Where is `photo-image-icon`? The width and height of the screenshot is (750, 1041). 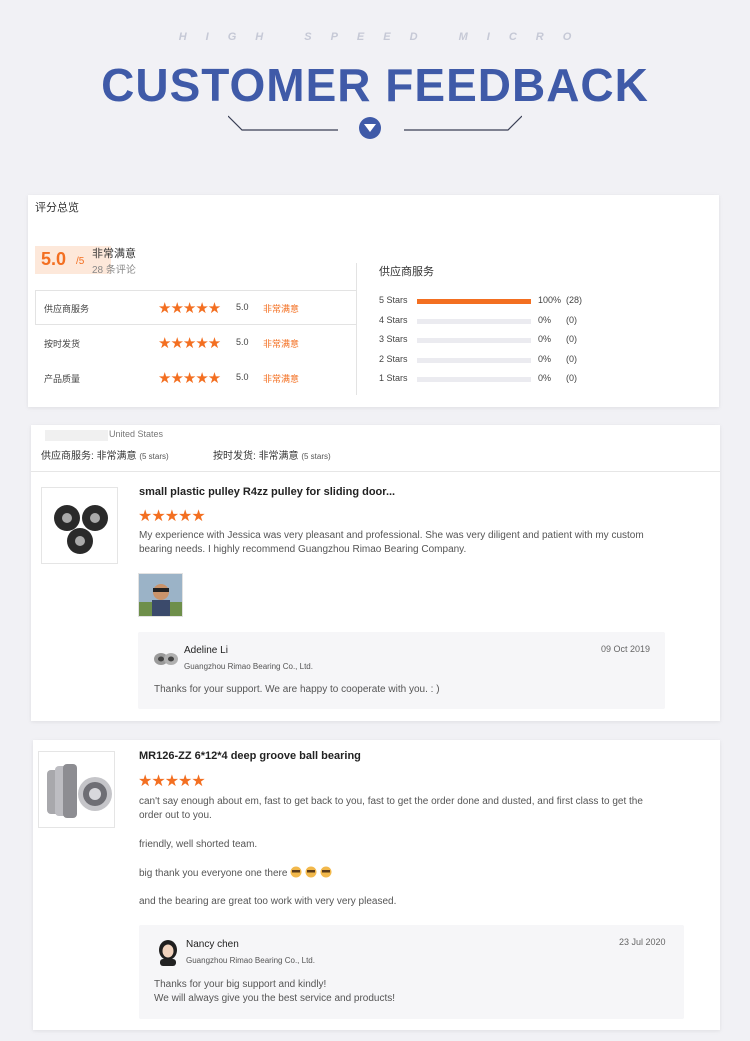
photo-image-icon is located at coordinates (160, 595).